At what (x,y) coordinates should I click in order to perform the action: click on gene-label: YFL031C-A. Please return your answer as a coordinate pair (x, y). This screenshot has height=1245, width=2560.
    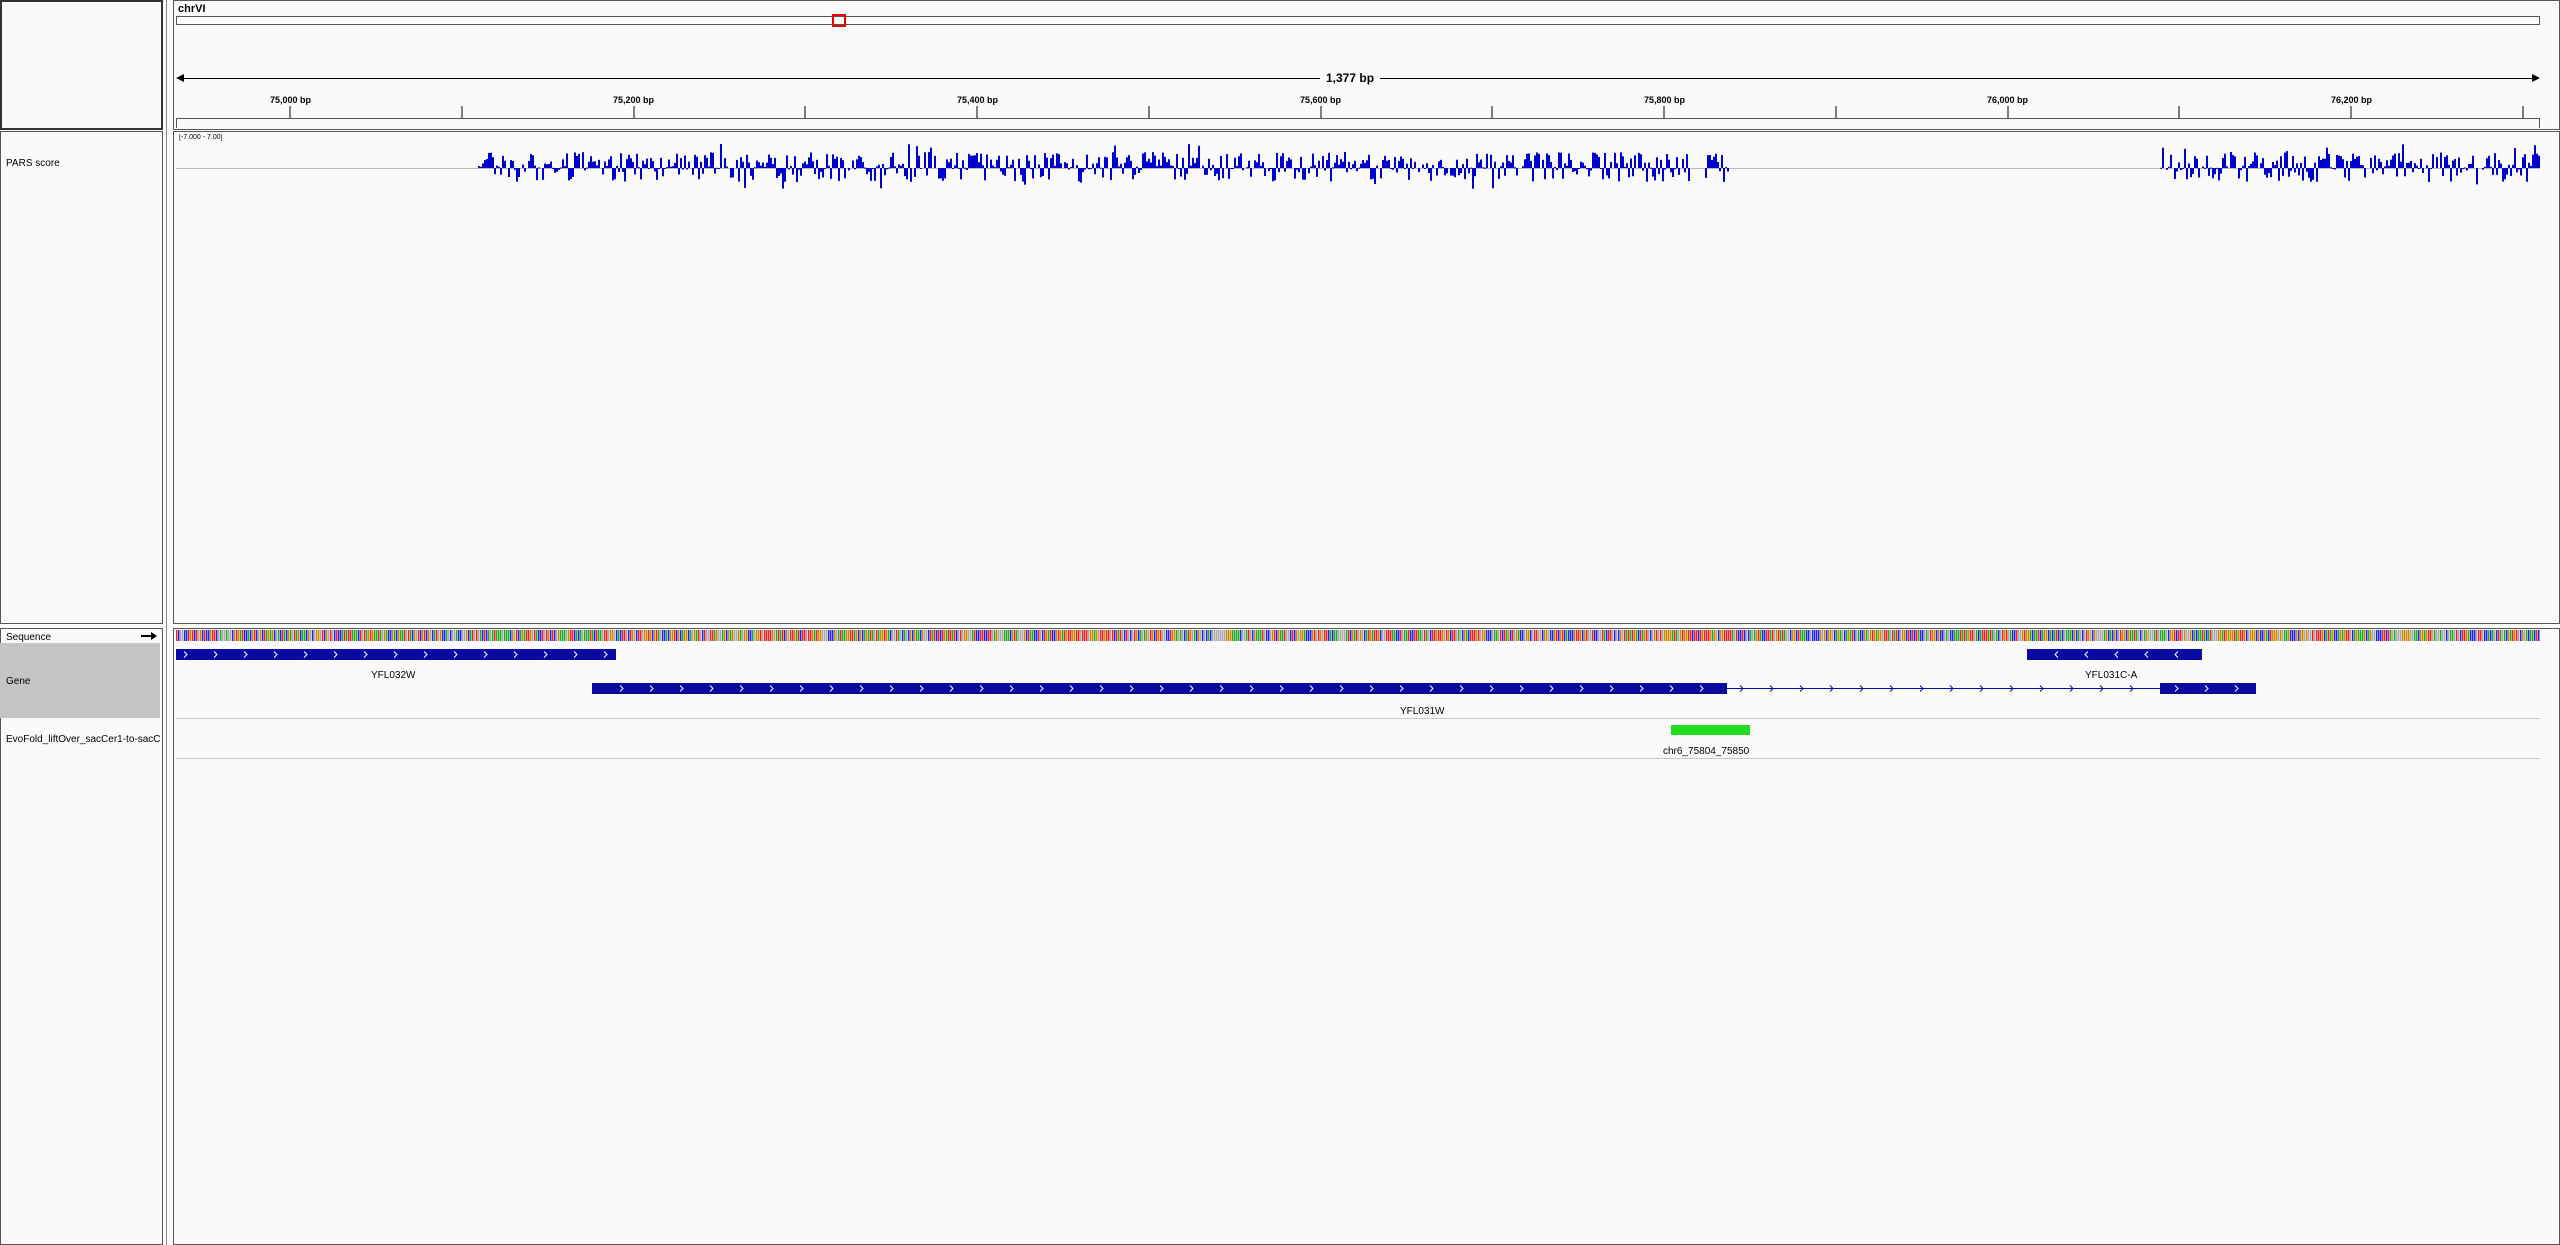
    Looking at the image, I should click on (2111, 675).